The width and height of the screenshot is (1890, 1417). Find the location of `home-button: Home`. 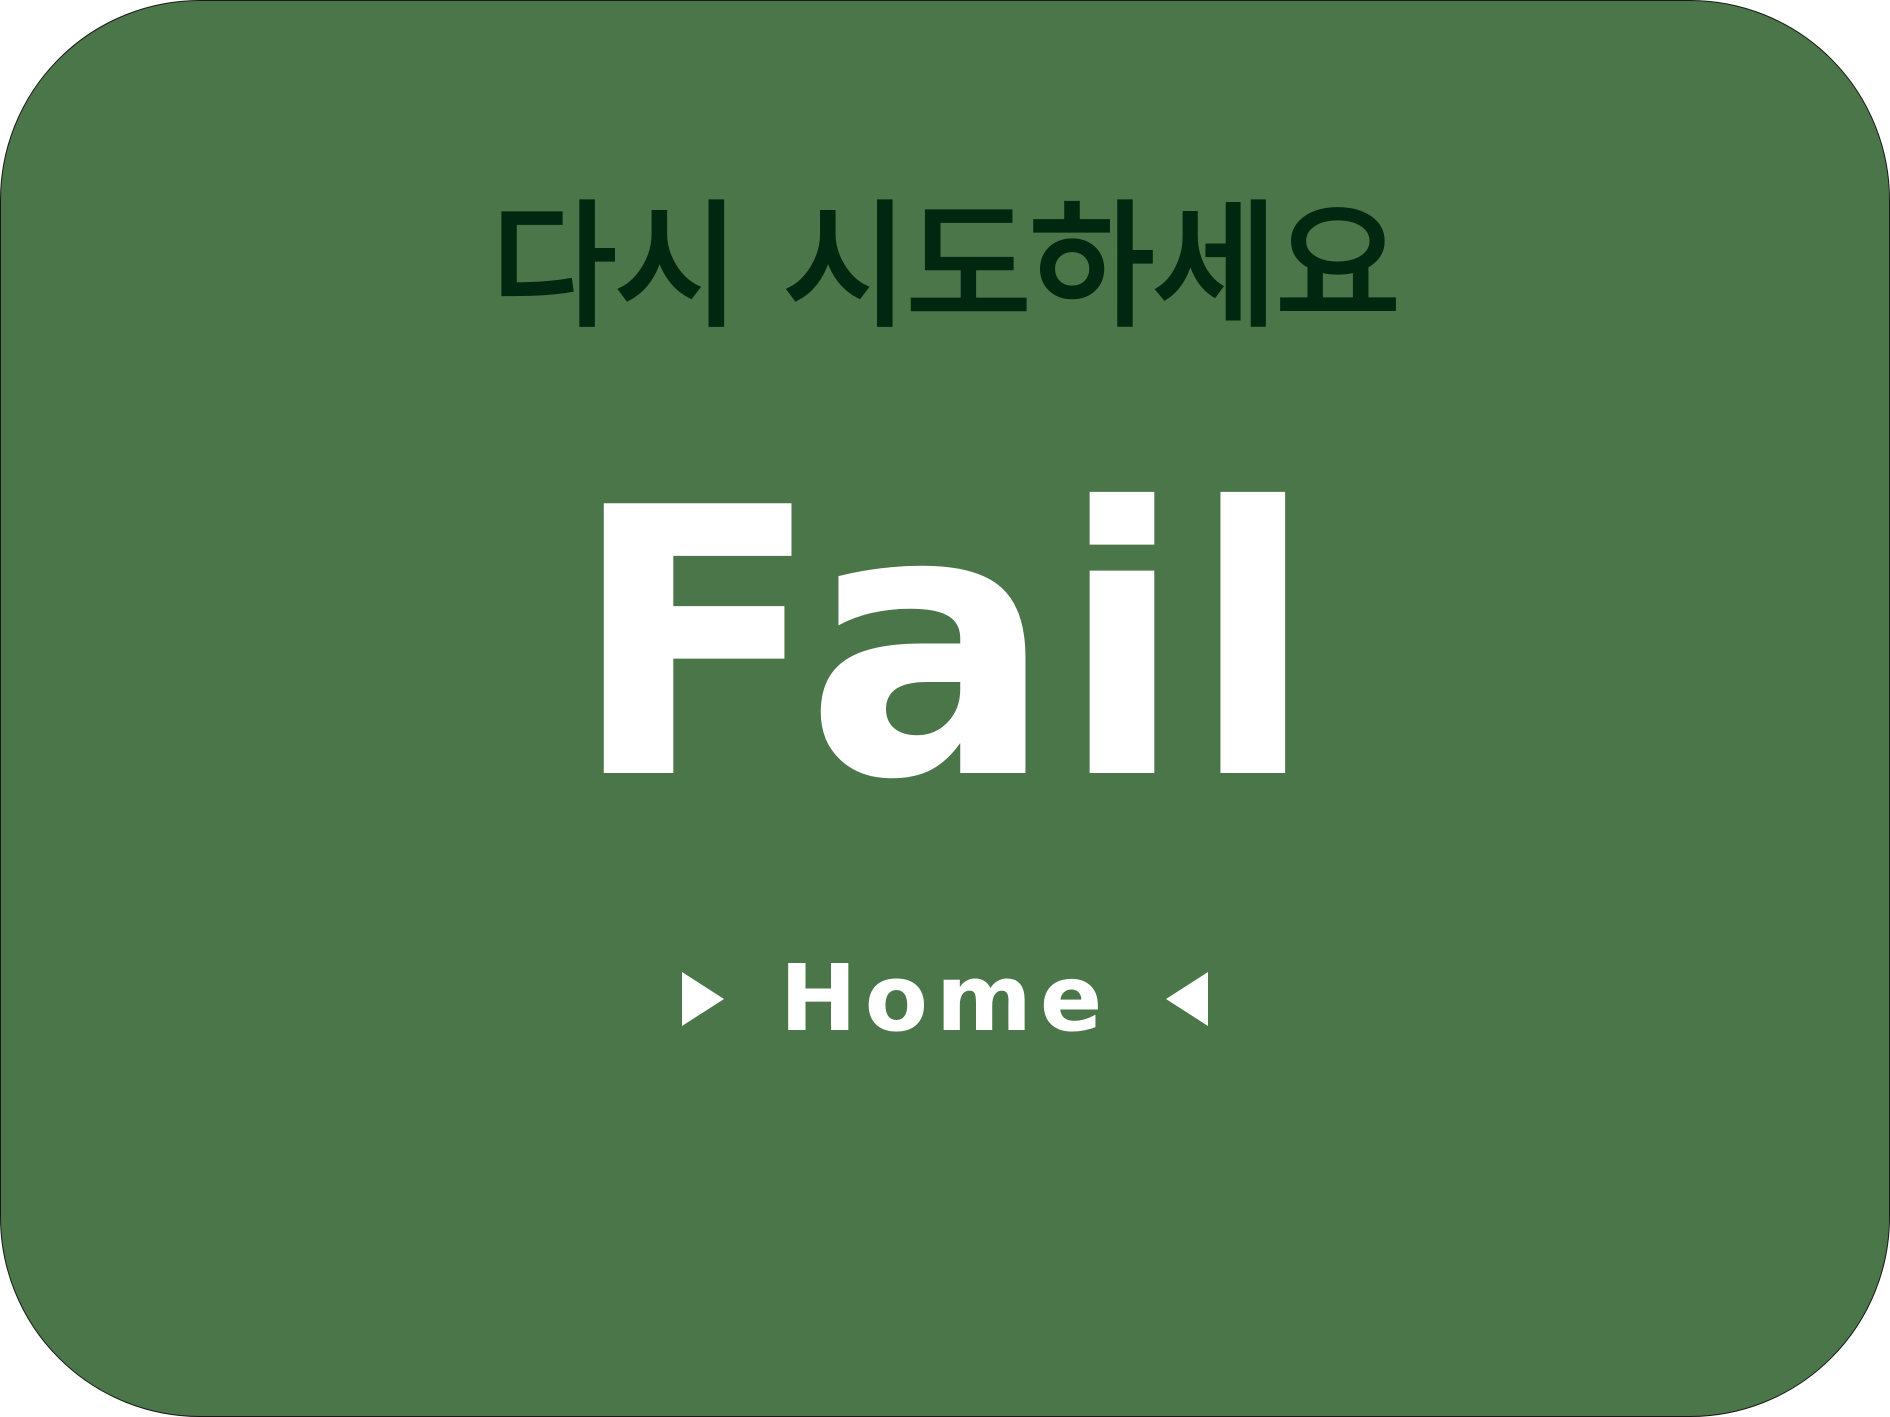

home-button: Home is located at coordinates (945, 999).